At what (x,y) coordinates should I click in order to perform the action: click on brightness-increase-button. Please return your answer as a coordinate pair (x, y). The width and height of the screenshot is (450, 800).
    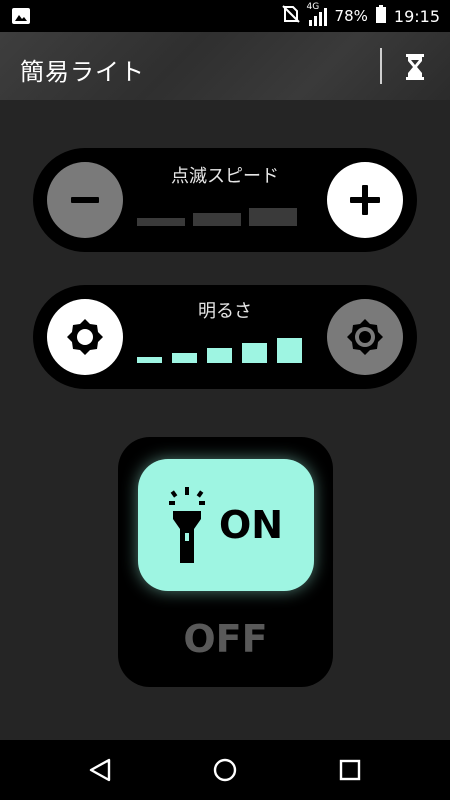
    Looking at the image, I should click on (365, 337).